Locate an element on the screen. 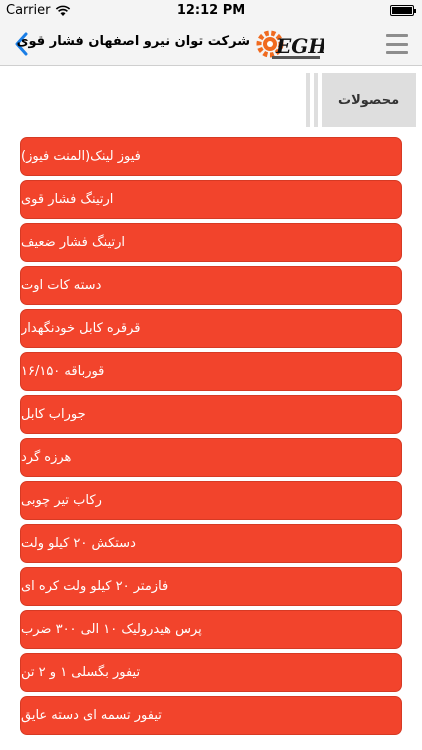 This screenshot has width=422, height=750. status-bar: Carrier 12:12 PM is located at coordinates (211, 11).